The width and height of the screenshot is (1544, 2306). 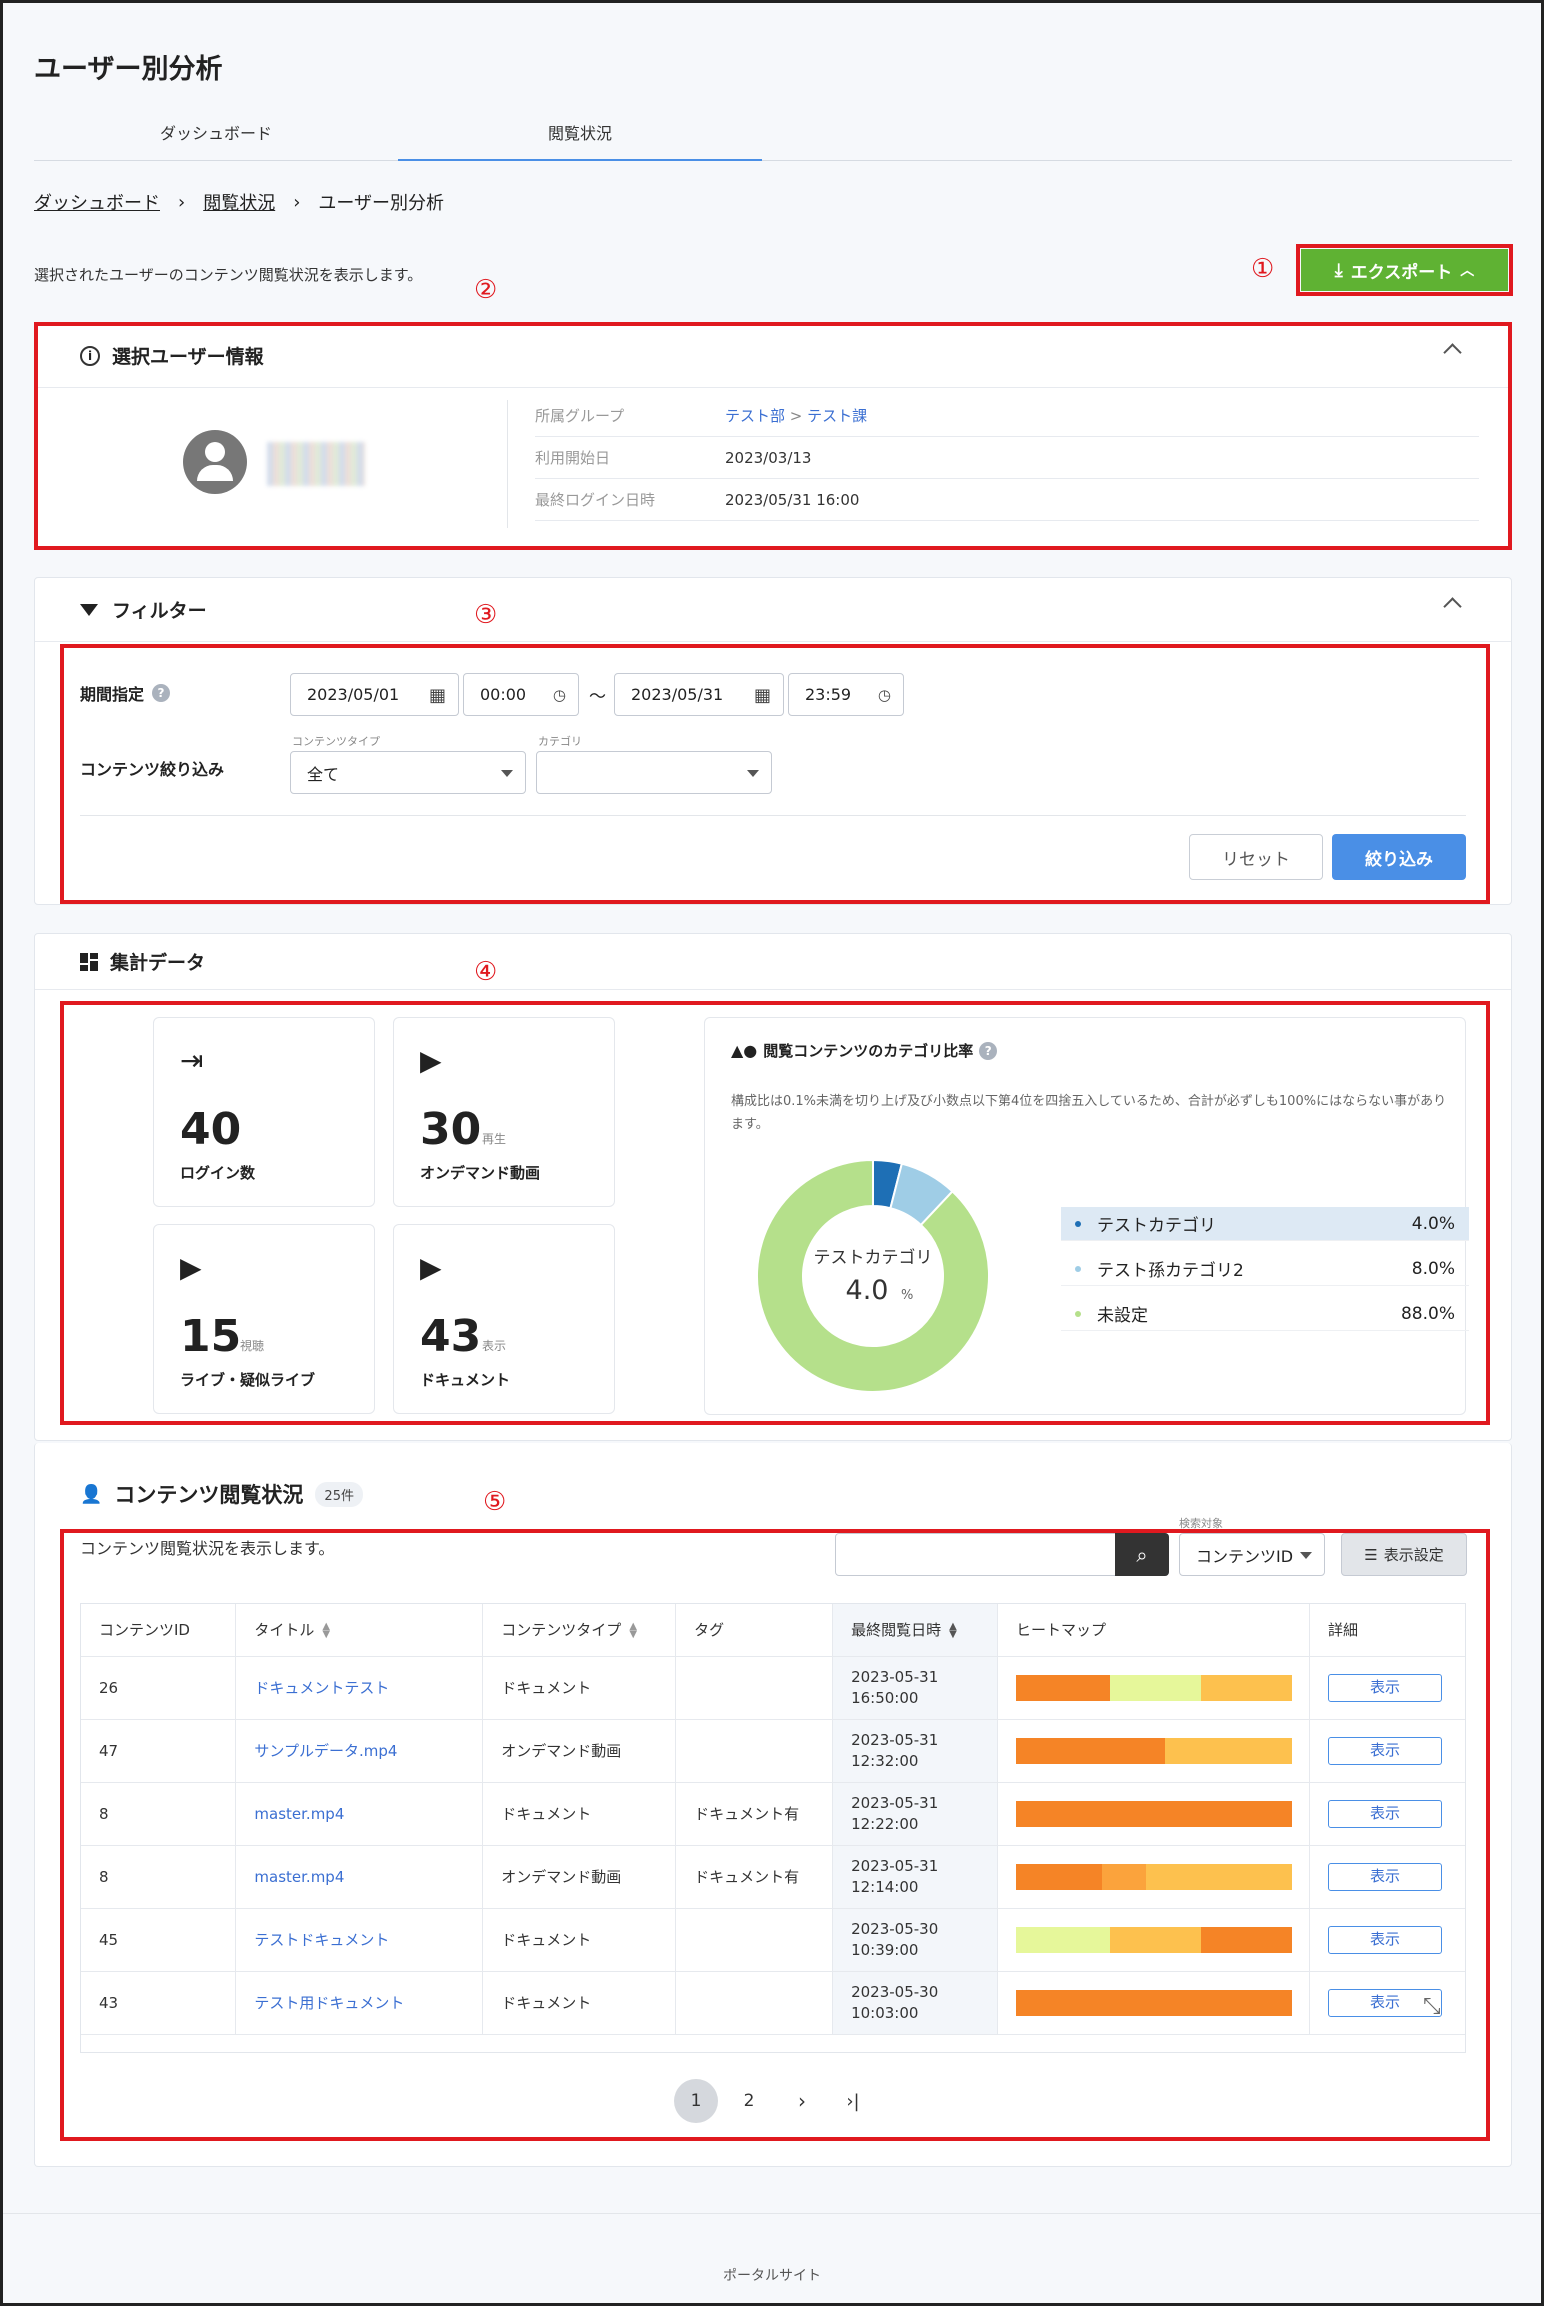 What do you see at coordinates (1265, 1224) in the screenshot?
I see `legend-item: テストカテゴリ 4.0%` at bounding box center [1265, 1224].